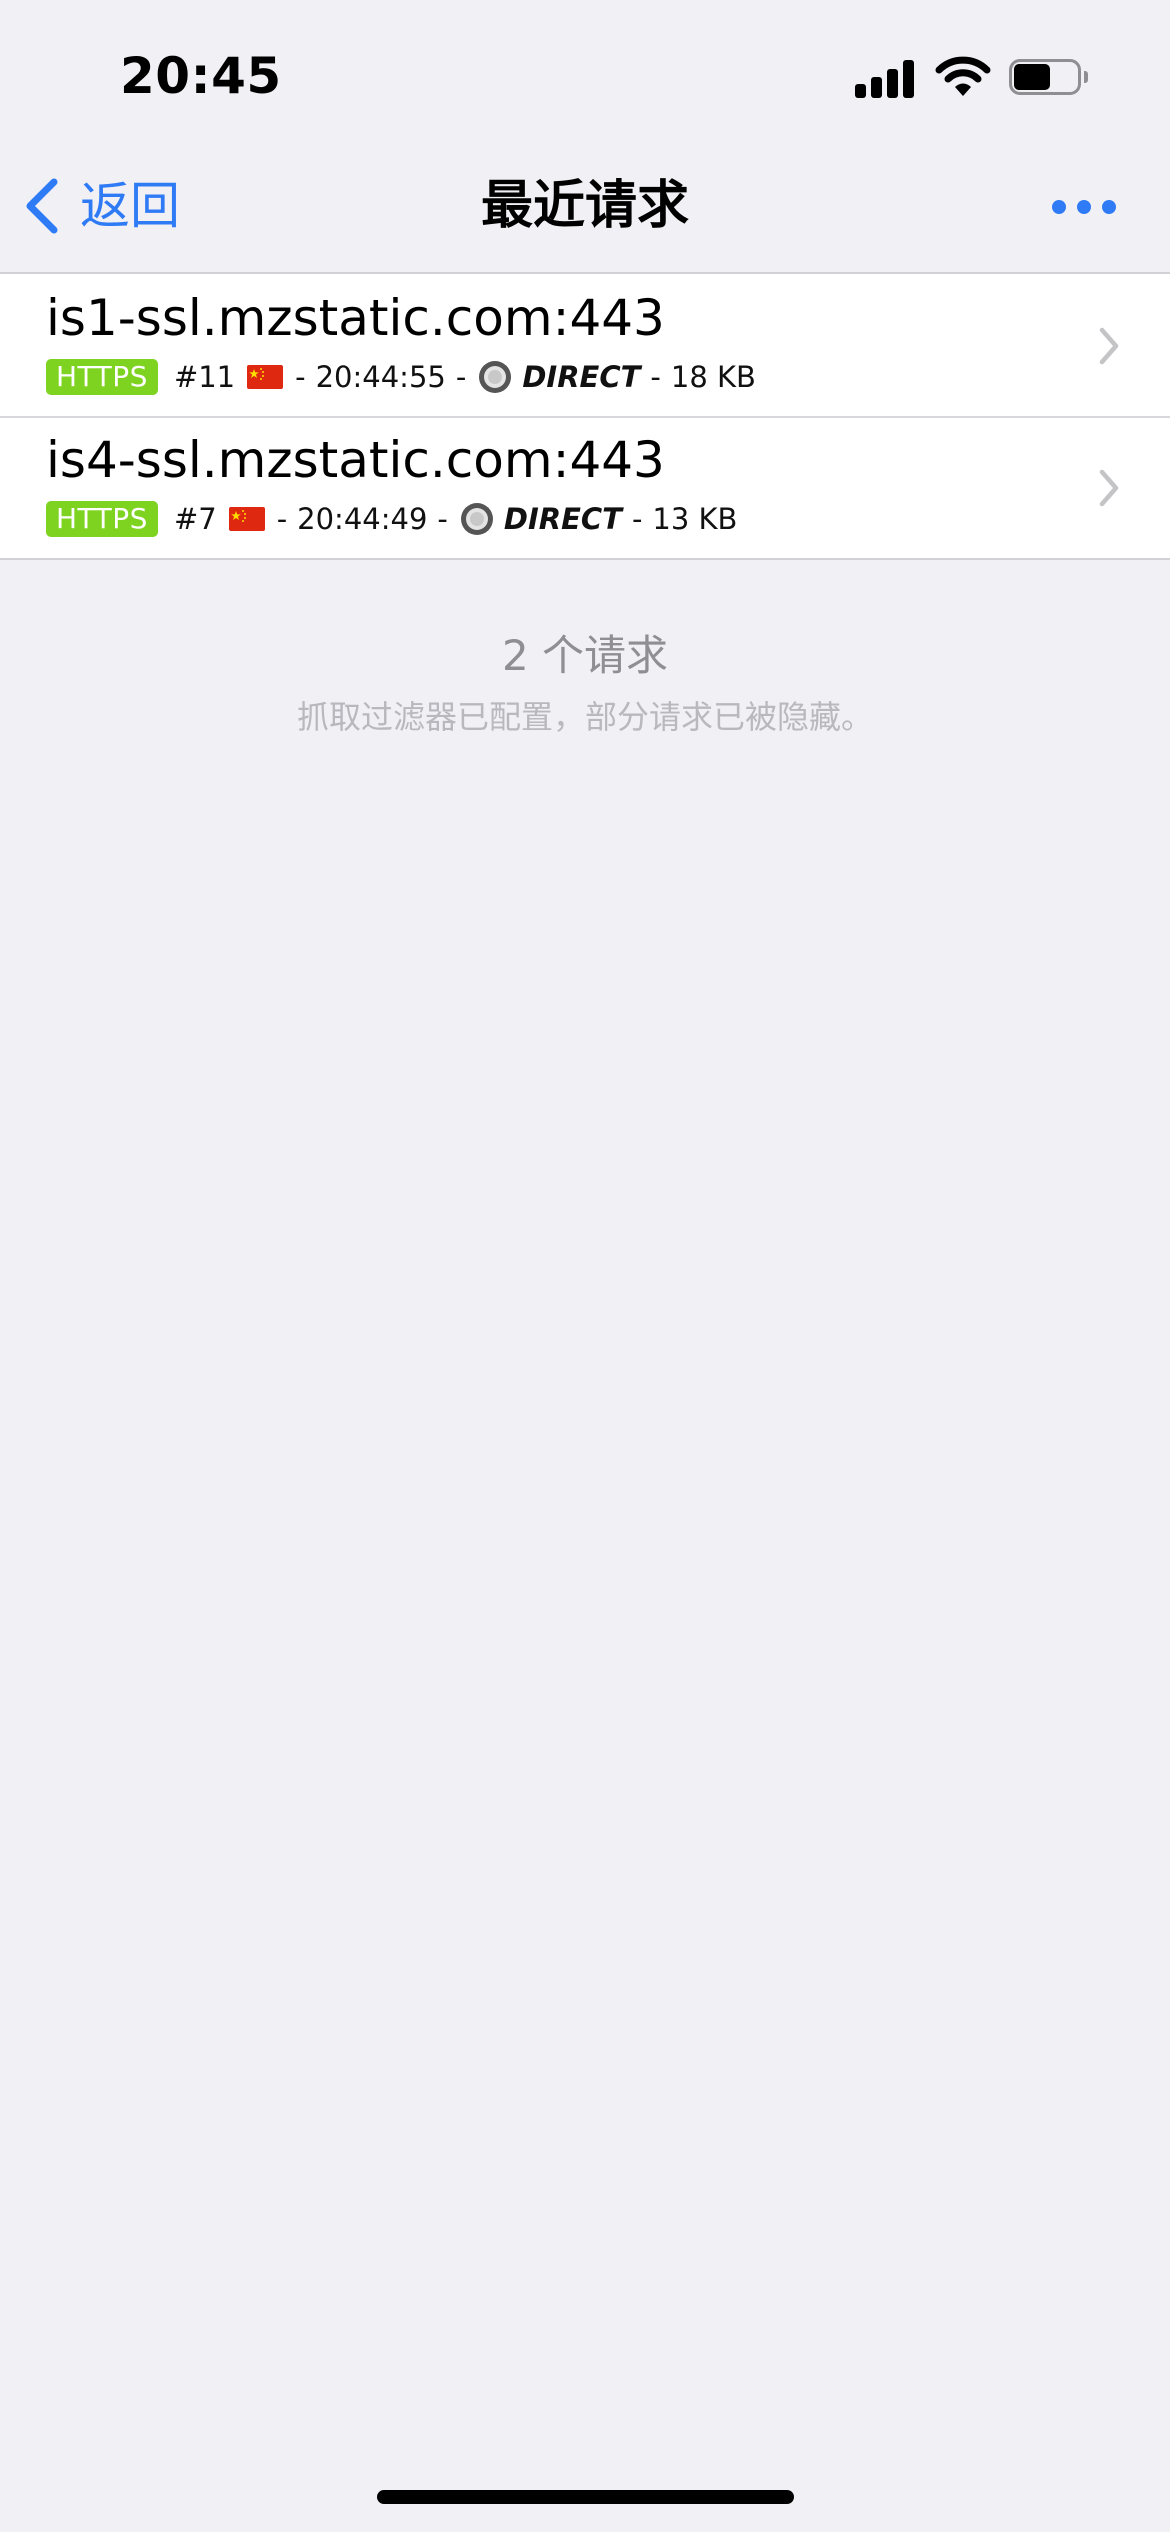 The width and height of the screenshot is (1170, 2532). Describe the element at coordinates (585, 75) in the screenshot. I see `status-bar: 20:45` at that location.